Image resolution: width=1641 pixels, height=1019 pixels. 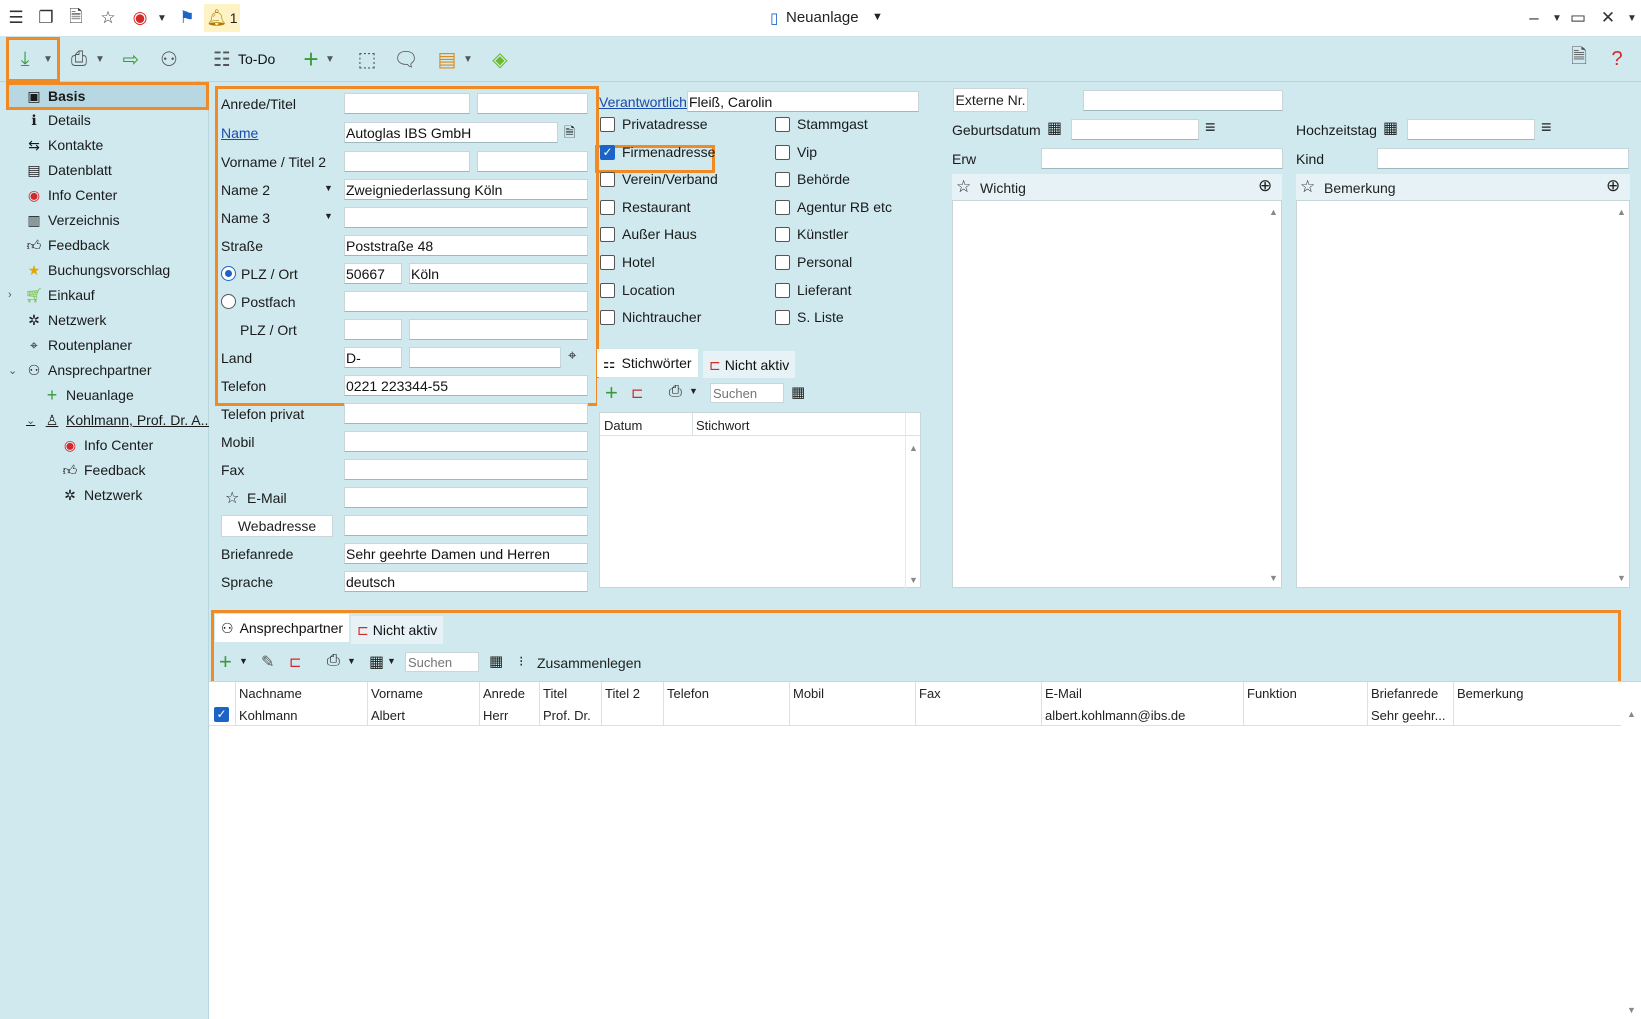 I want to click on bemerkung-textarea: ▲ ▼, so click(x=1463, y=394).